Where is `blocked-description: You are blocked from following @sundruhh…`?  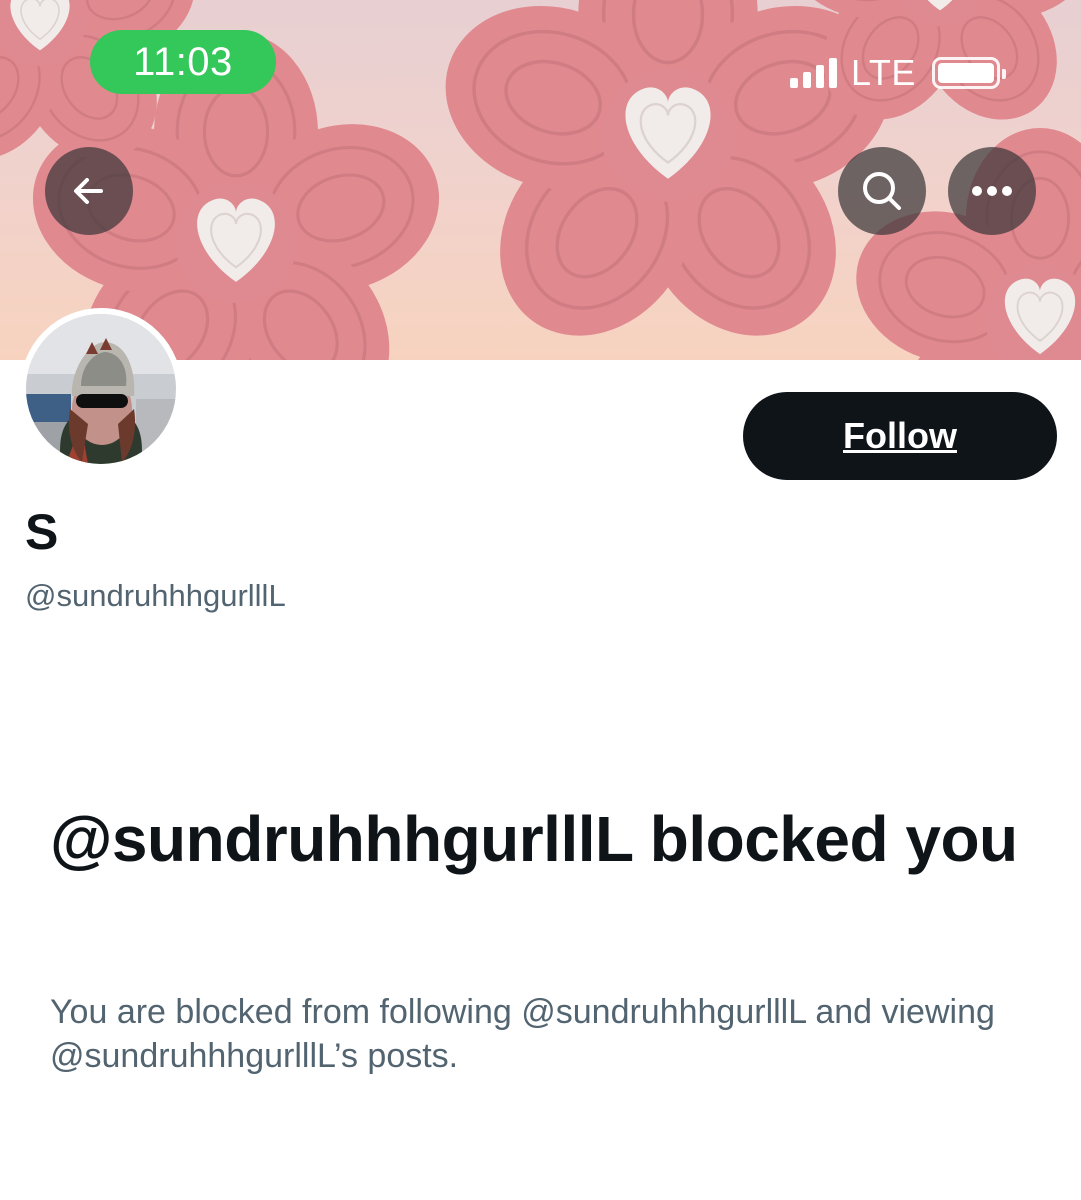
blocked-description: You are blocked from following @sundruhh… is located at coordinates (522, 1034).